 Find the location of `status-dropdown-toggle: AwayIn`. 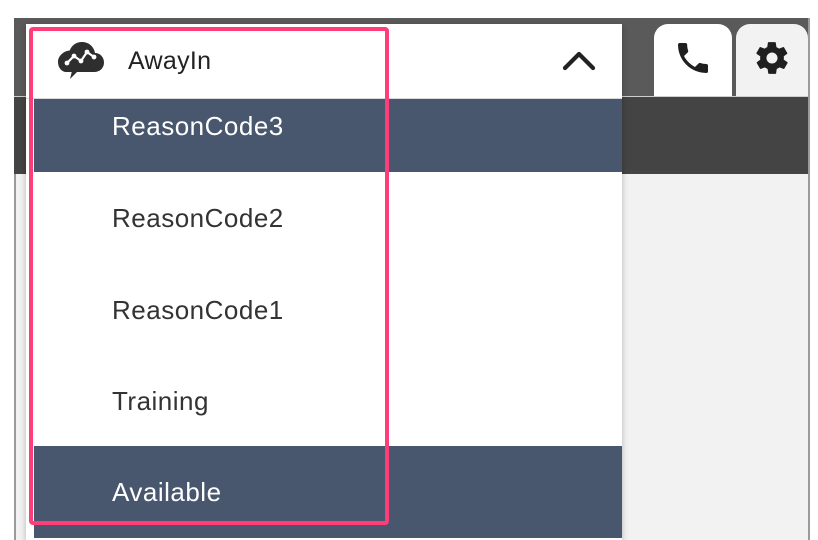

status-dropdown-toggle: AwayIn is located at coordinates (324, 61).